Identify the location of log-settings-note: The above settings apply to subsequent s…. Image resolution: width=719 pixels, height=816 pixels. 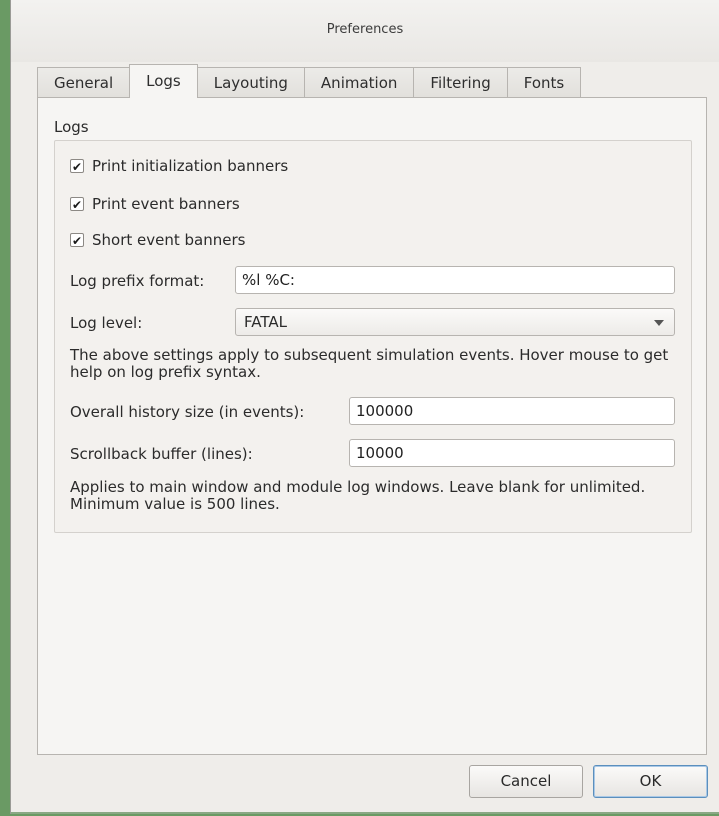
(369, 363).